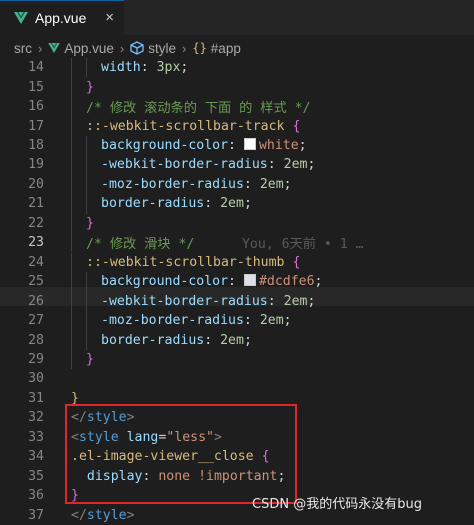 The width and height of the screenshot is (474, 525). Describe the element at coordinates (184, 165) in the screenshot. I see `code-token: -webkit-border-radius` at that location.